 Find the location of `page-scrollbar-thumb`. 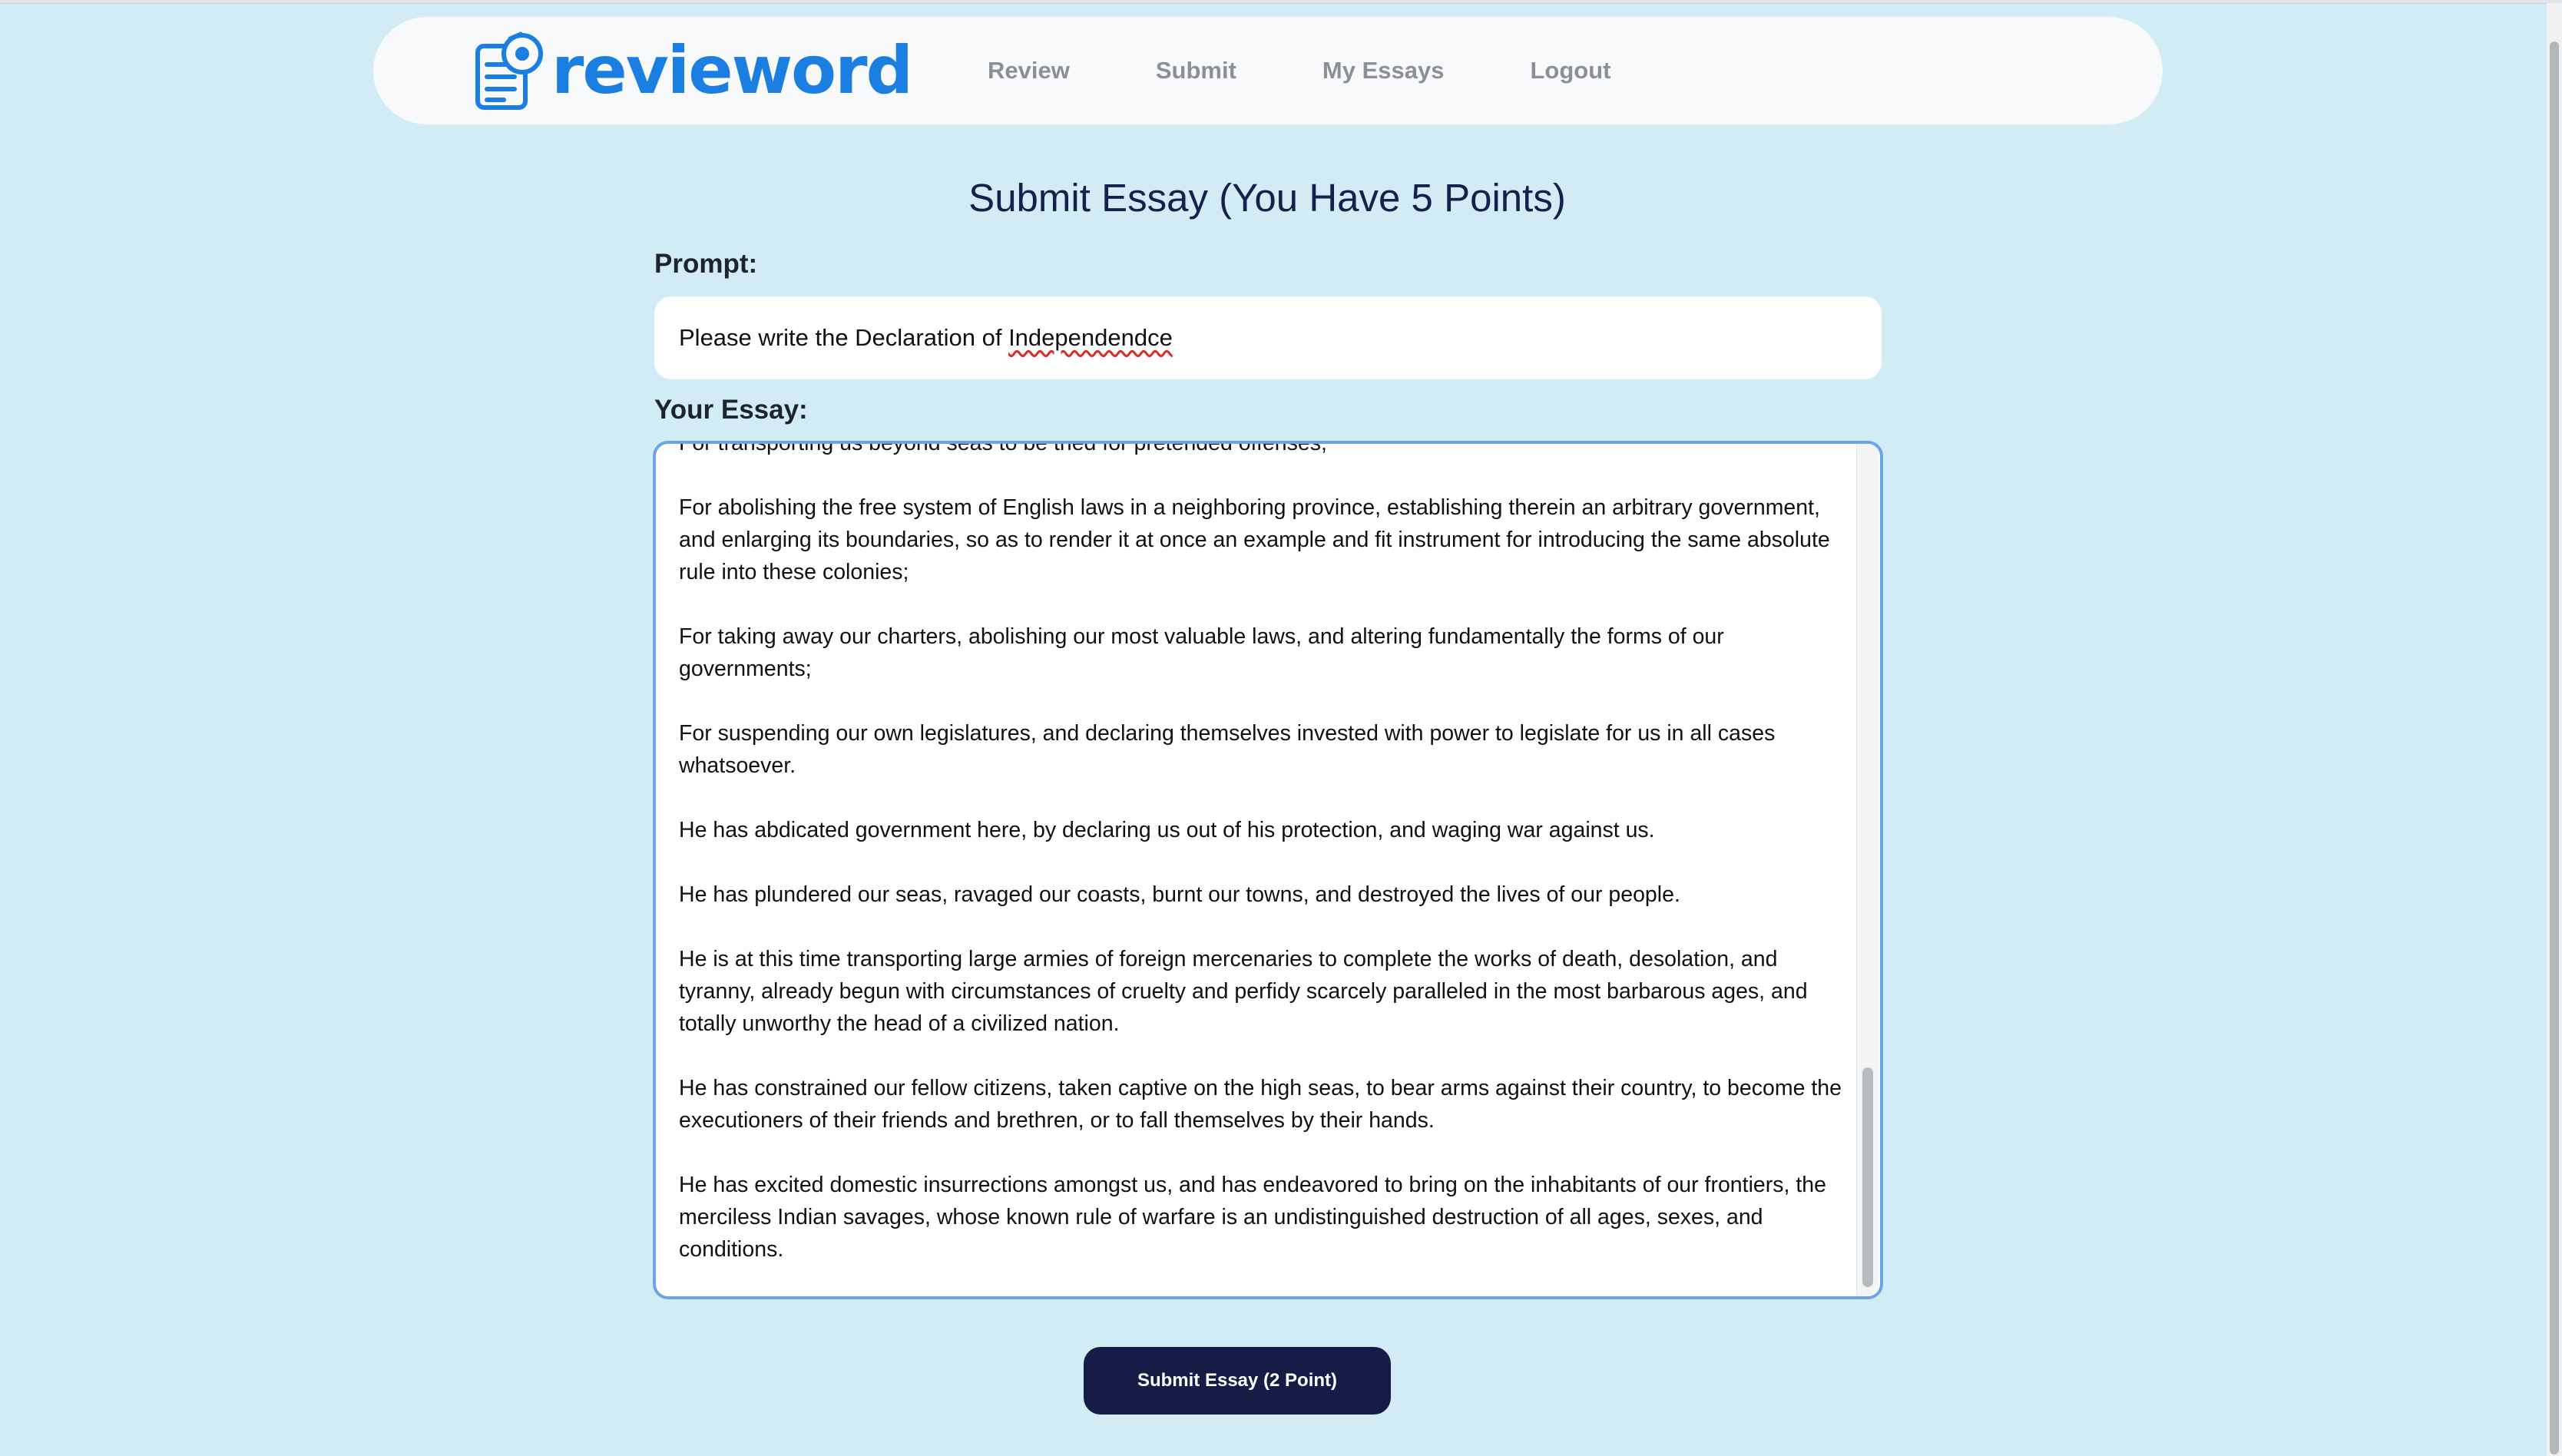

page-scrollbar-thumb is located at coordinates (2554, 747).